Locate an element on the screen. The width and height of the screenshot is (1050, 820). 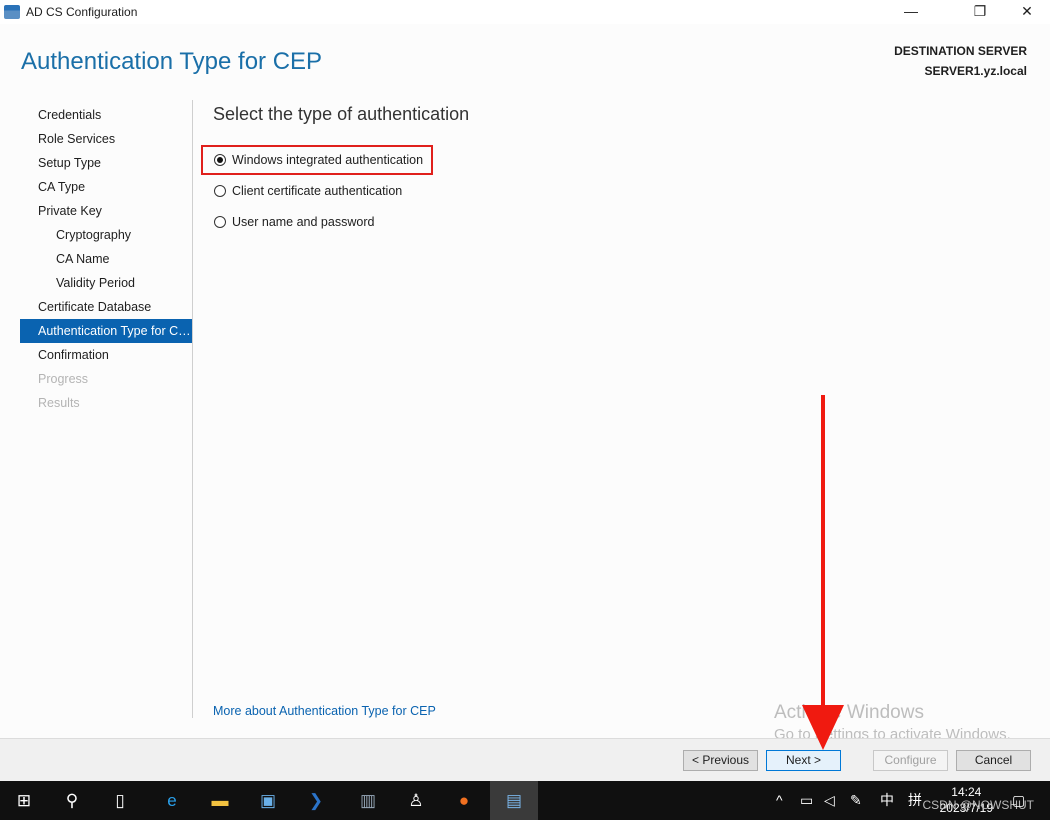
nav-item: Certificate Database is located at coordinates (106, 307).